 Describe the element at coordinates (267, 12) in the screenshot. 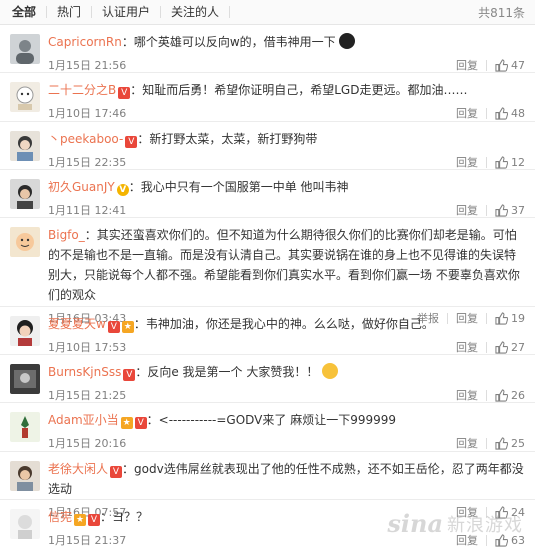

I see `comment-filter-tabs: 全部 热门 认证用户 关注的人 共811条` at that location.